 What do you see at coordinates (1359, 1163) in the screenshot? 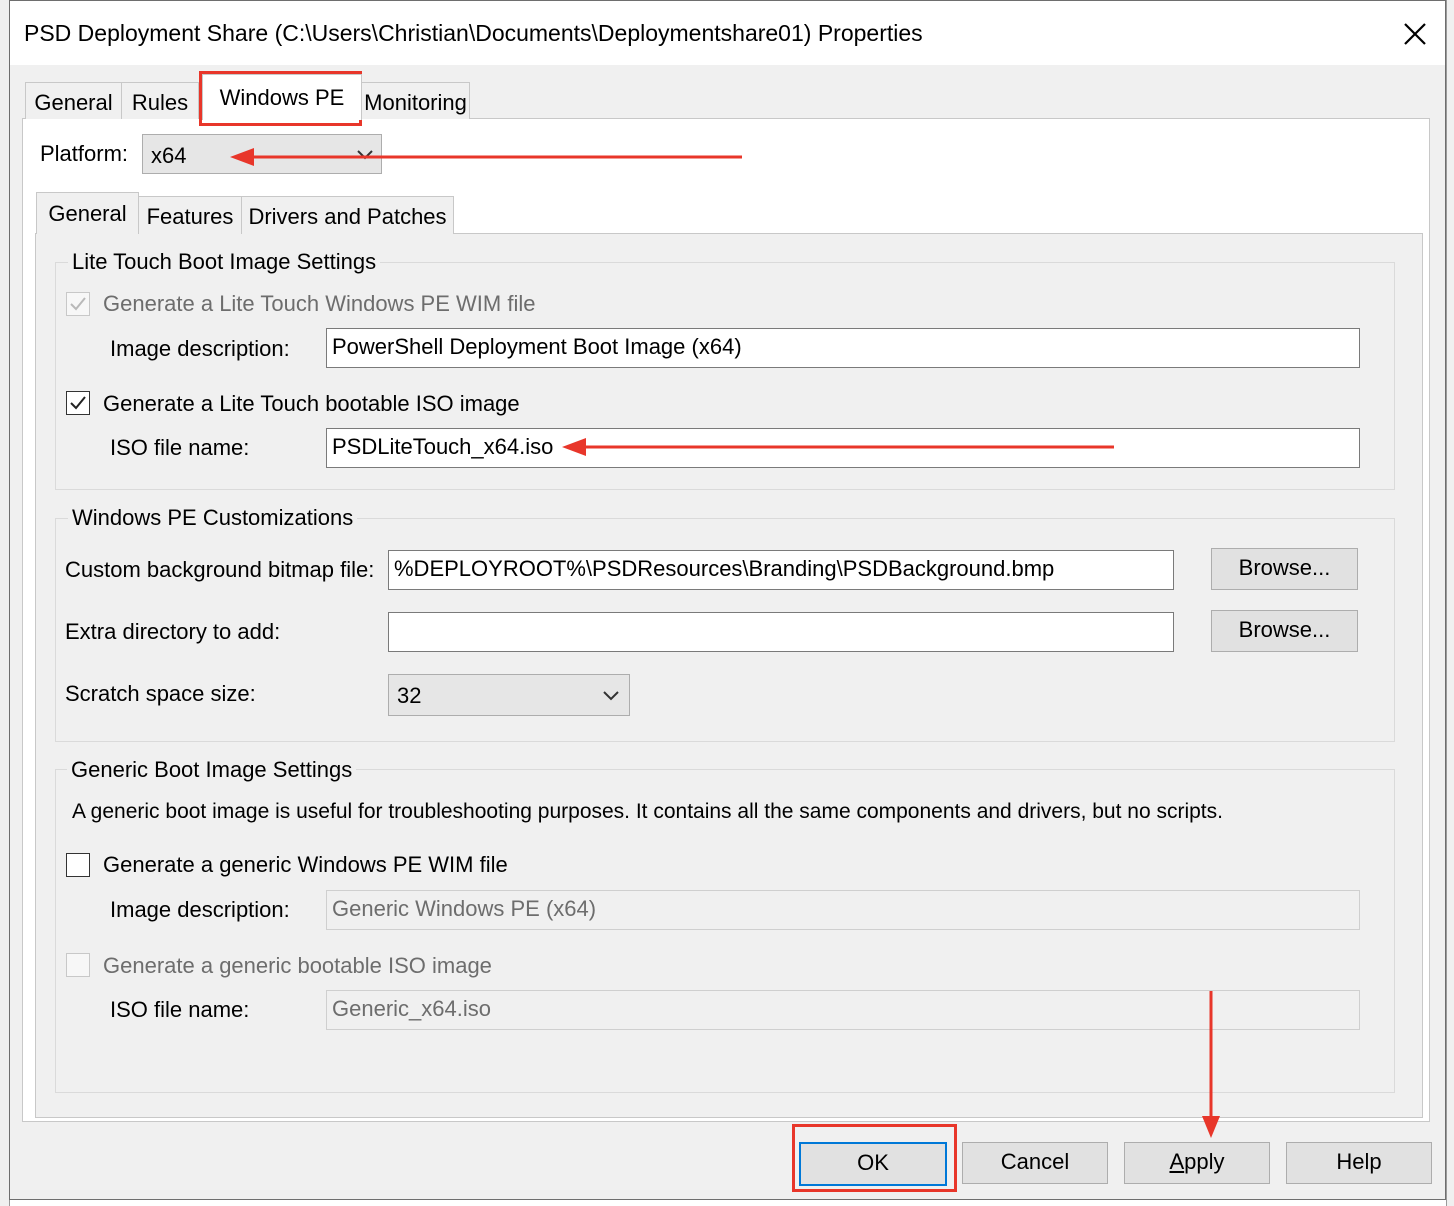
I see `help-button: Help` at bounding box center [1359, 1163].